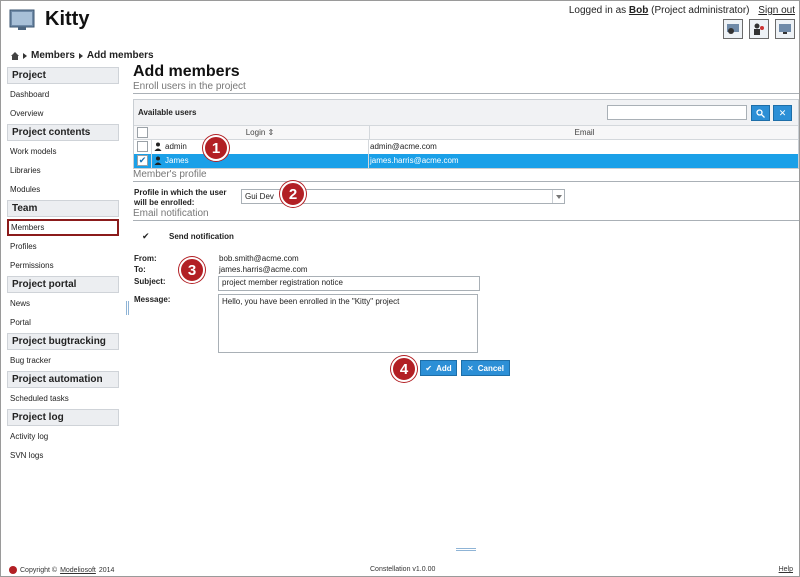 This screenshot has width=800, height=577. Describe the element at coordinates (192, 270) in the screenshot. I see `step-badge-3: 3` at that location.